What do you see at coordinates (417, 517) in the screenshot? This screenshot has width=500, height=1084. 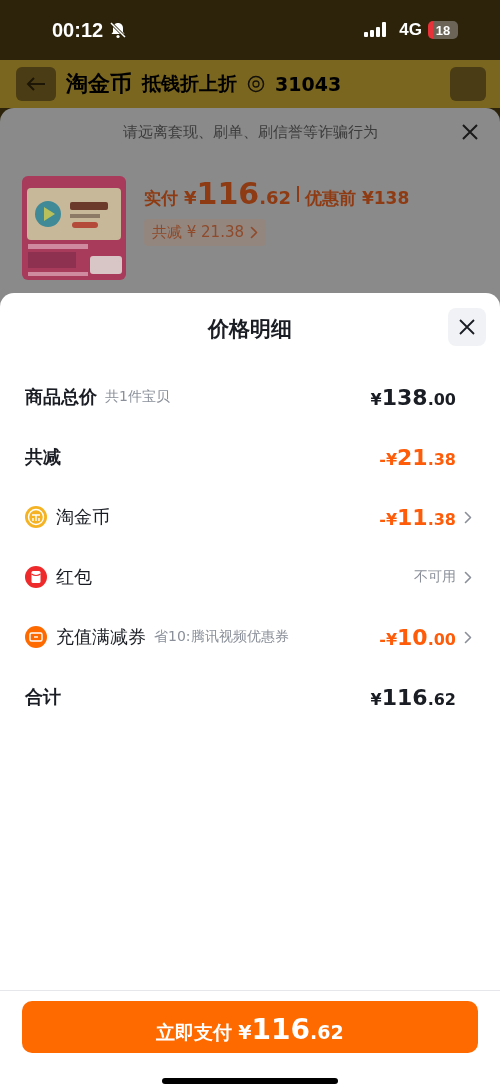 I see `row-value: -¥11.38` at bounding box center [417, 517].